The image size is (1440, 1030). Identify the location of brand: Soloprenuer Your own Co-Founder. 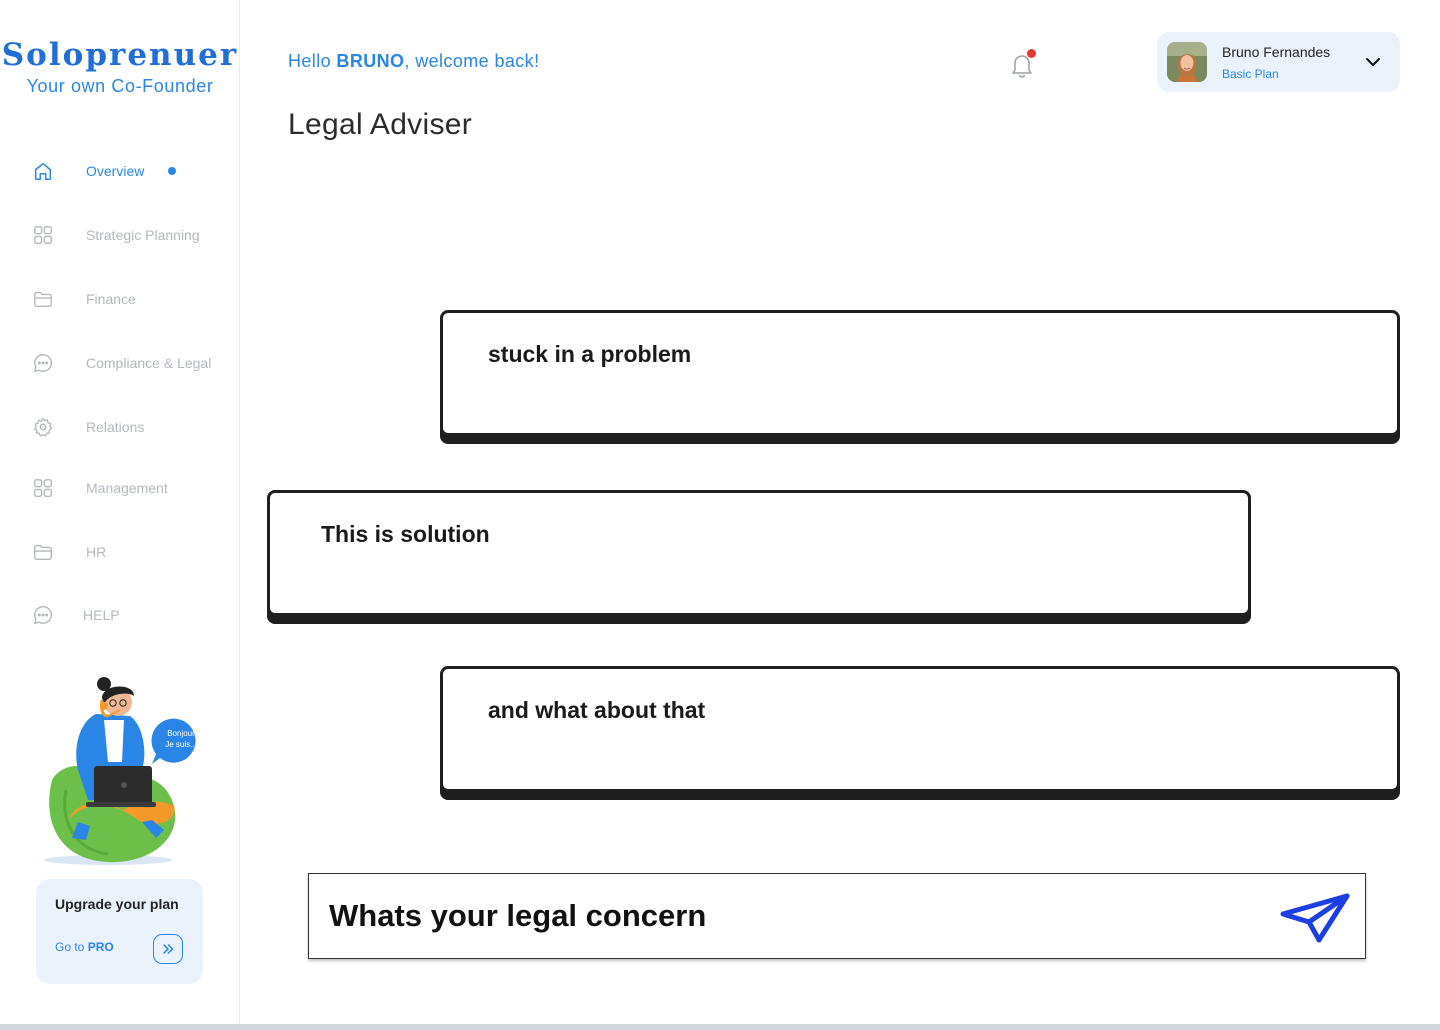
(120, 66).